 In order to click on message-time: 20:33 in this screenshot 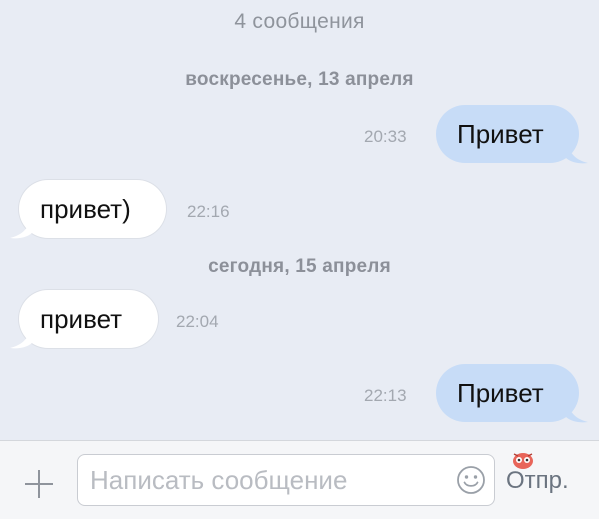, I will do `click(385, 136)`.